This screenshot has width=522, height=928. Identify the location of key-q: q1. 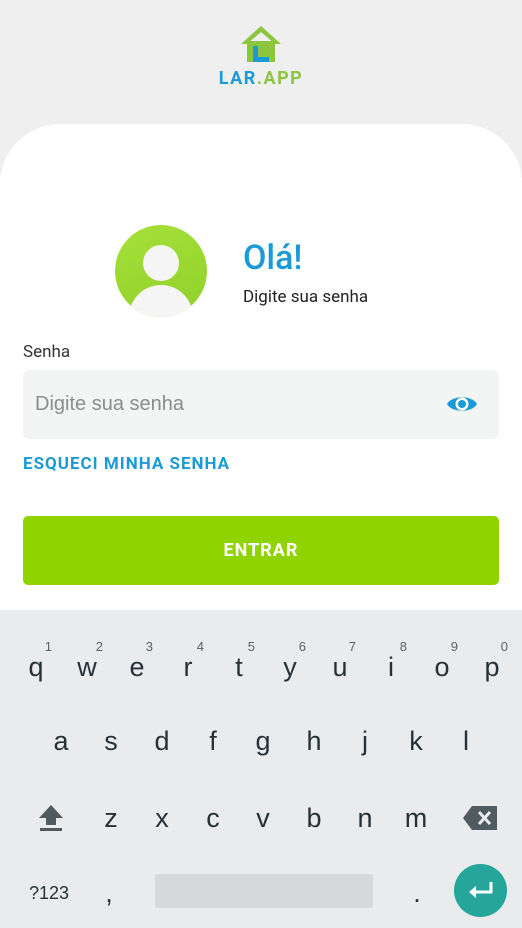
(36, 667).